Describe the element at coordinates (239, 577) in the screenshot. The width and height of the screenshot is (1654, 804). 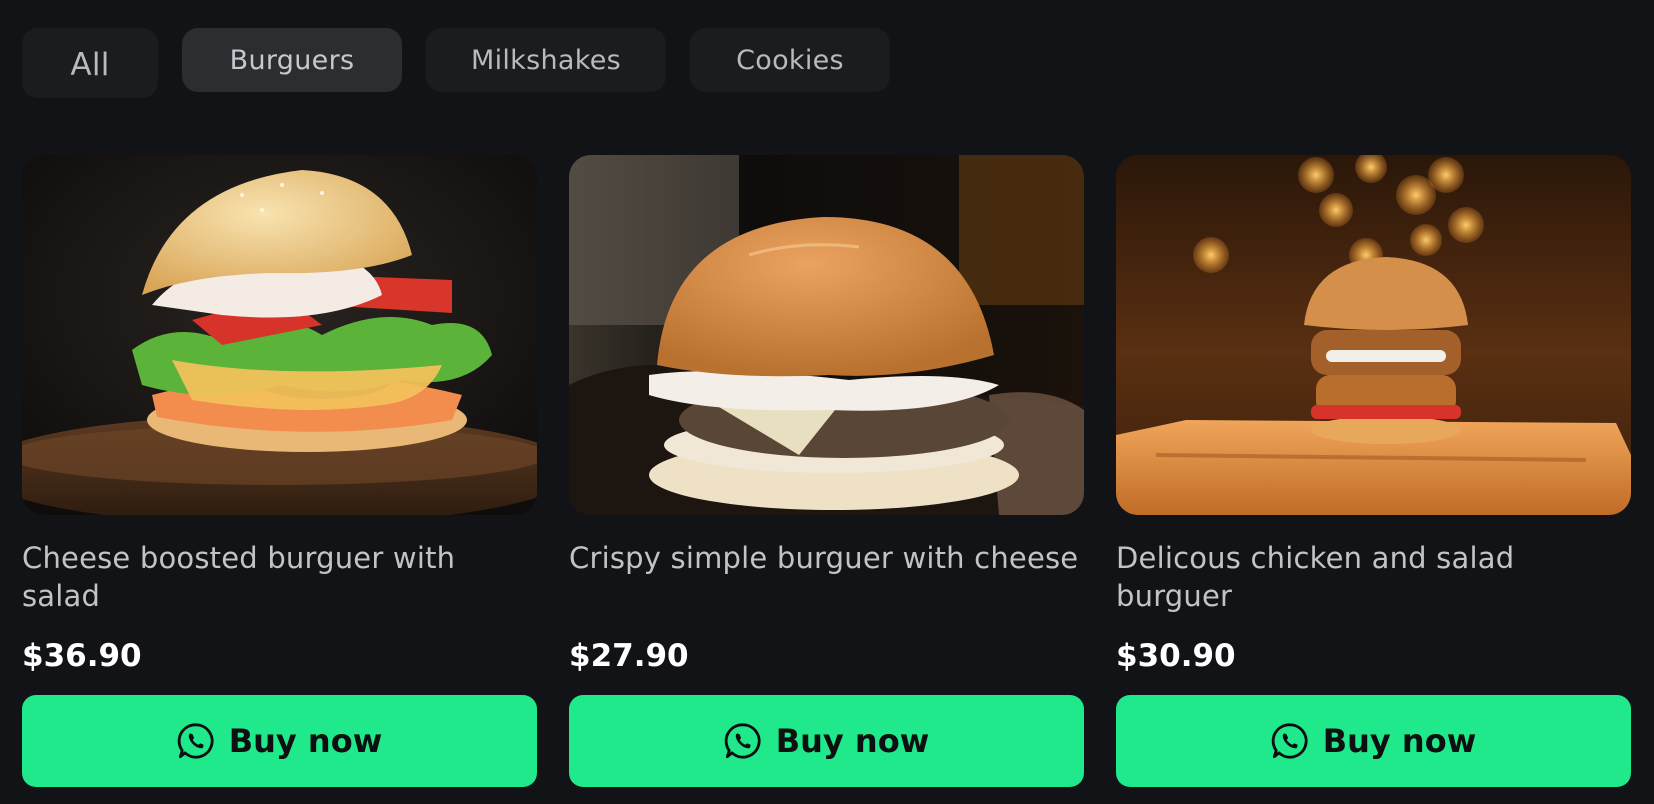
I see `product-title: Cheese boosted burguer with salad` at that location.